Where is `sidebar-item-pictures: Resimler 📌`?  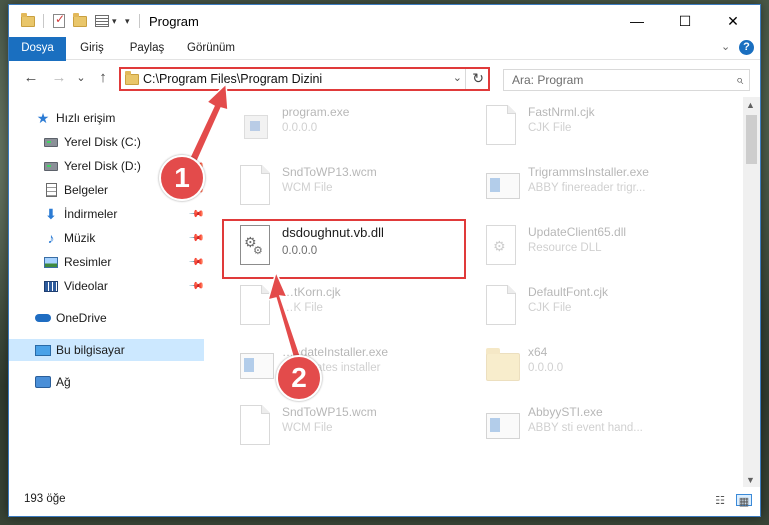 sidebar-item-pictures: Resimler 📌 is located at coordinates (107, 262).